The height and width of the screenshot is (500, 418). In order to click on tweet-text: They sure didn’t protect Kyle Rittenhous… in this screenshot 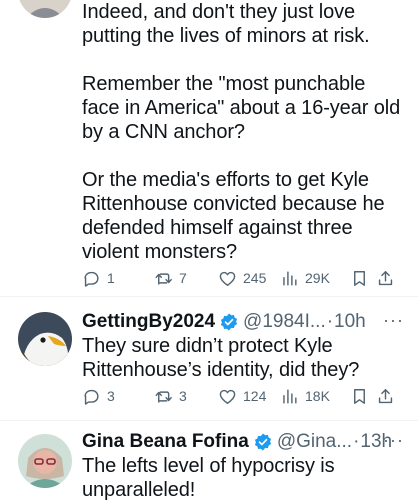, I will do `click(221, 358)`.